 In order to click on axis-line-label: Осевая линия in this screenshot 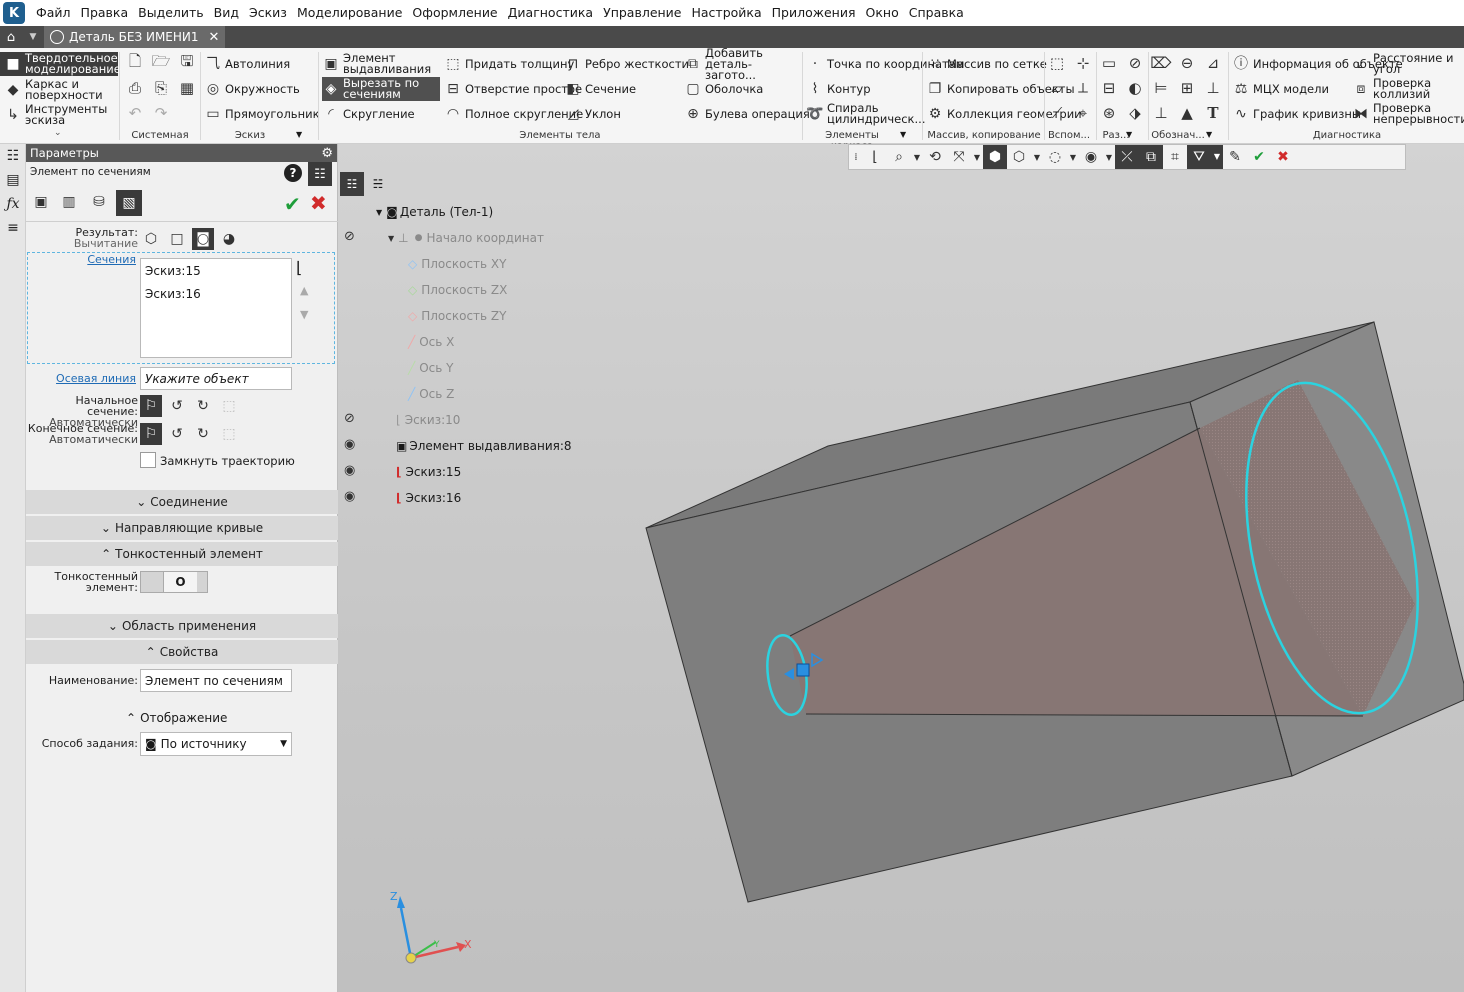, I will do `click(81, 378)`.